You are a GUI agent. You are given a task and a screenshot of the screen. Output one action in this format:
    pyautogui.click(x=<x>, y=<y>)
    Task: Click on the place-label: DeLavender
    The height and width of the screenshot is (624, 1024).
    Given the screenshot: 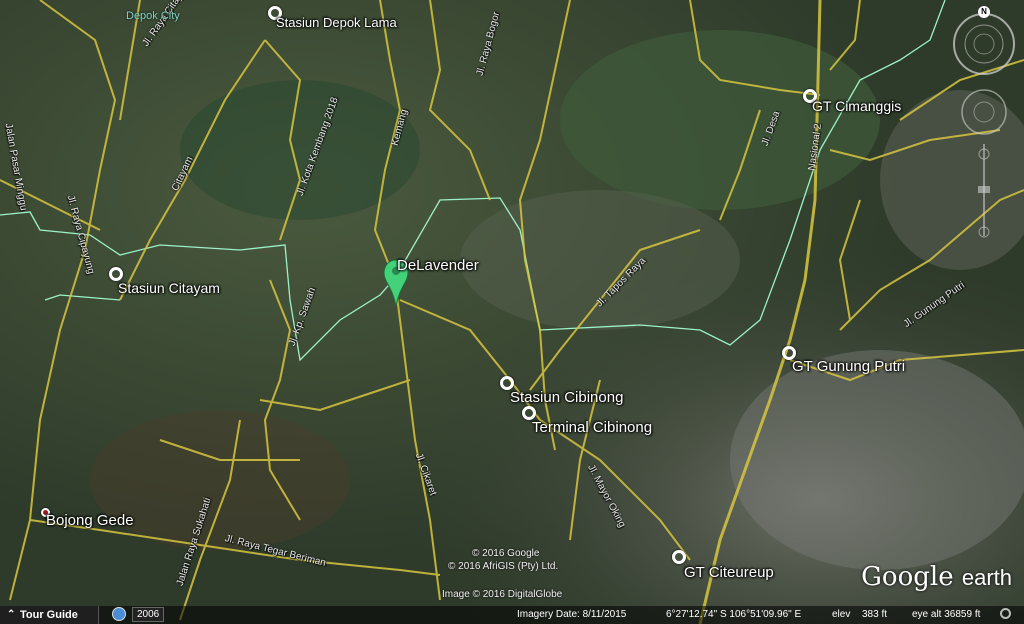 What is the action you would take?
    pyautogui.click(x=438, y=265)
    